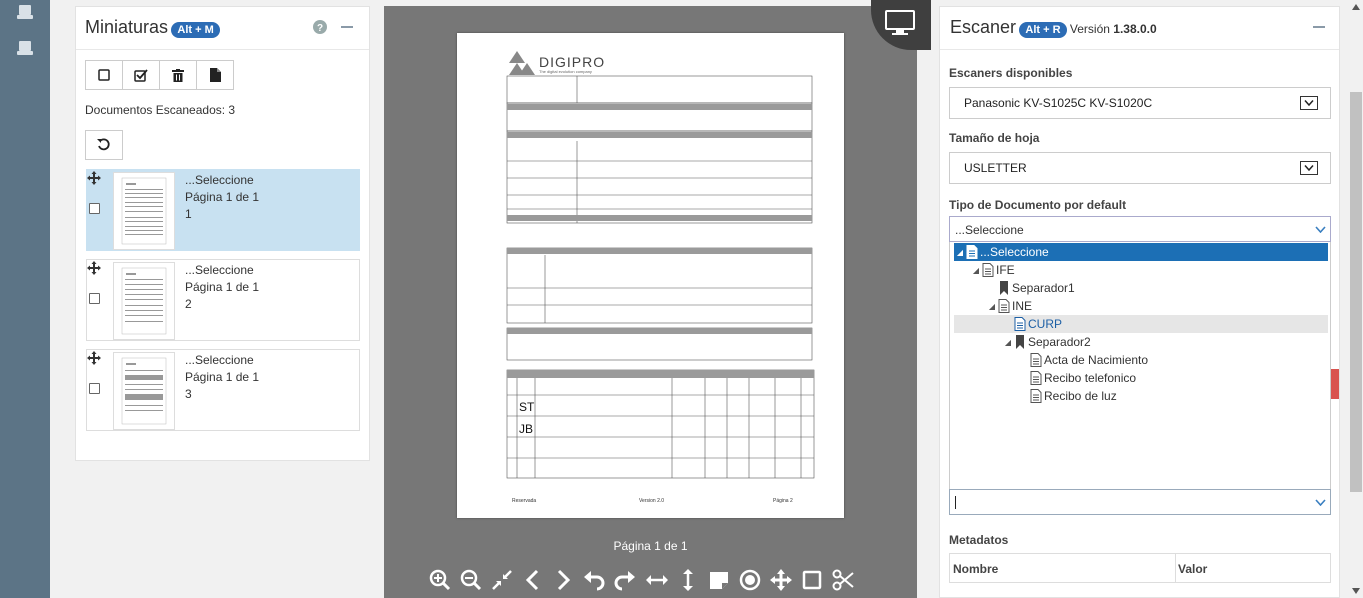 This screenshot has height=598, width=1363. I want to click on question-circle-icon: ?, so click(320, 27).